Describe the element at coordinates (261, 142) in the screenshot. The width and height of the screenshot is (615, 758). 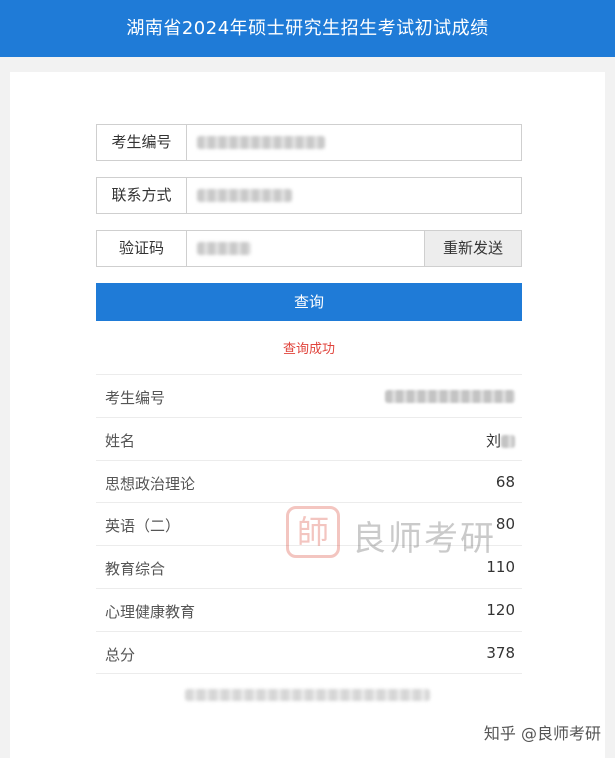
I see `exam-id-input: 10533xxxxxxxxxx` at that location.